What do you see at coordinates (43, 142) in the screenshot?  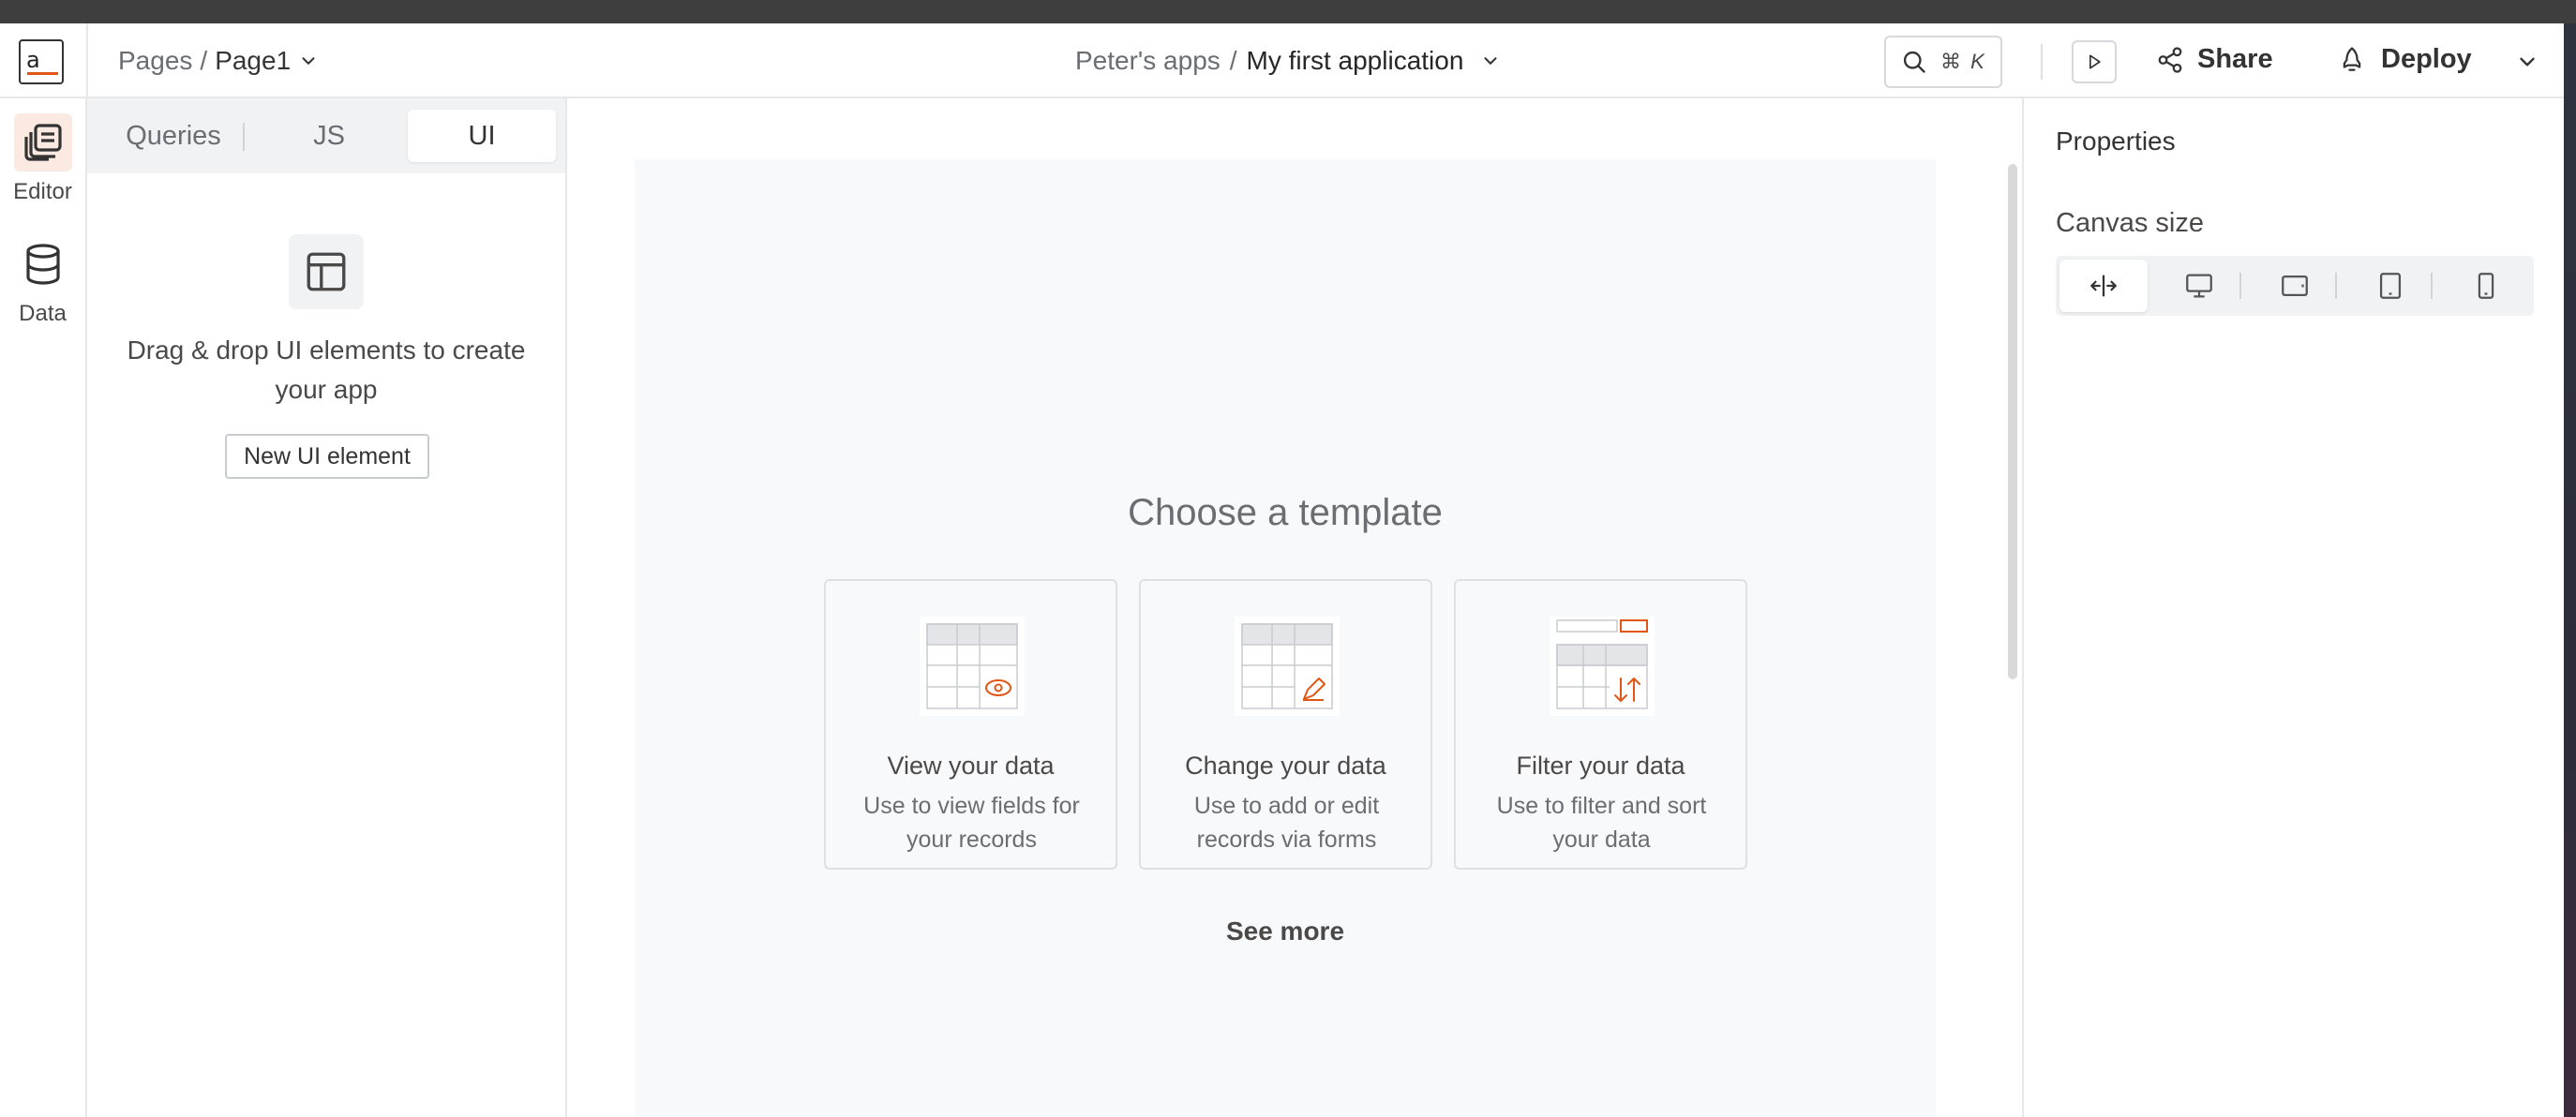 I see `editor-pages-icon` at bounding box center [43, 142].